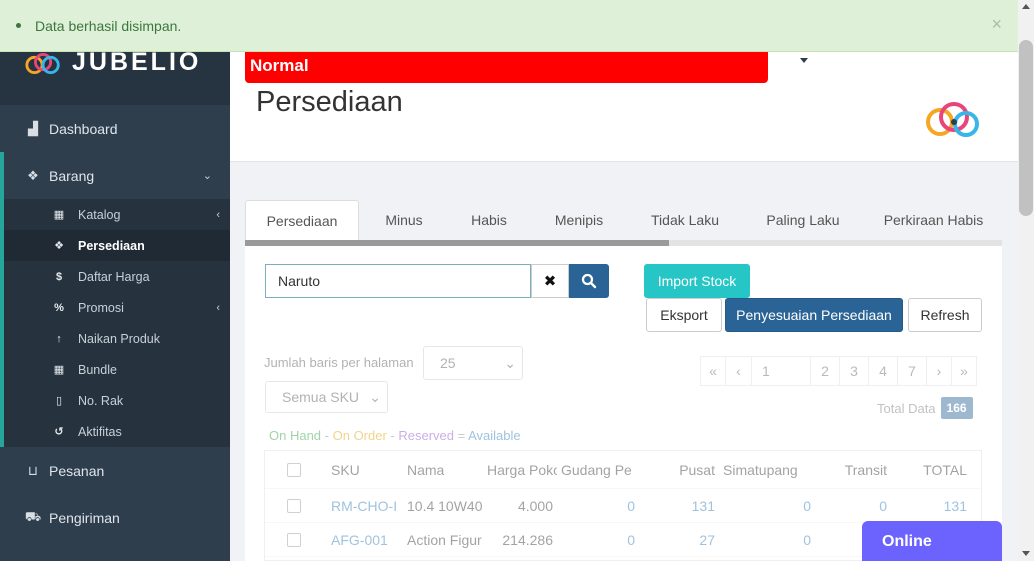  I want to click on total-data-badge: 166, so click(956, 408).